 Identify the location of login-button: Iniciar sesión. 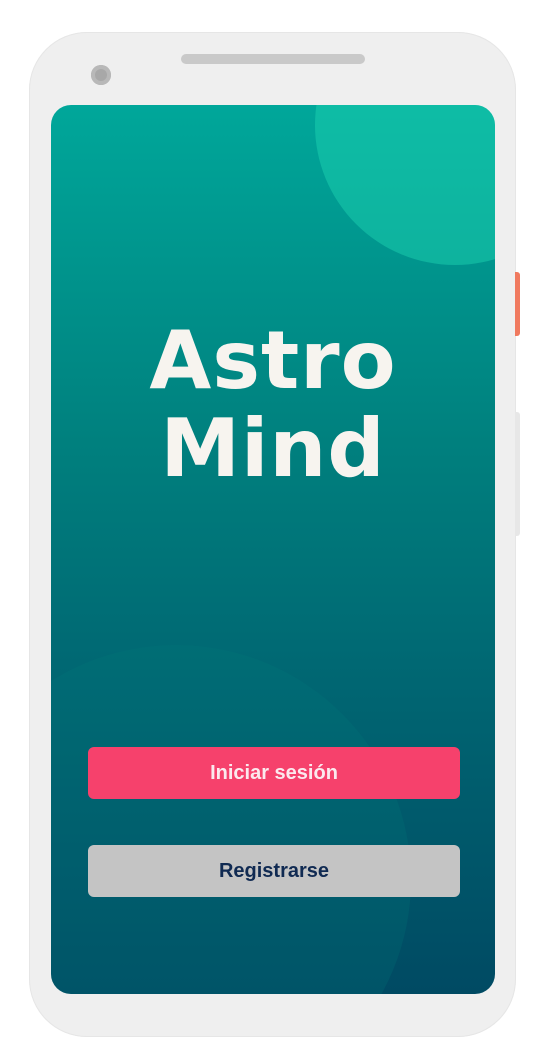
(274, 773).